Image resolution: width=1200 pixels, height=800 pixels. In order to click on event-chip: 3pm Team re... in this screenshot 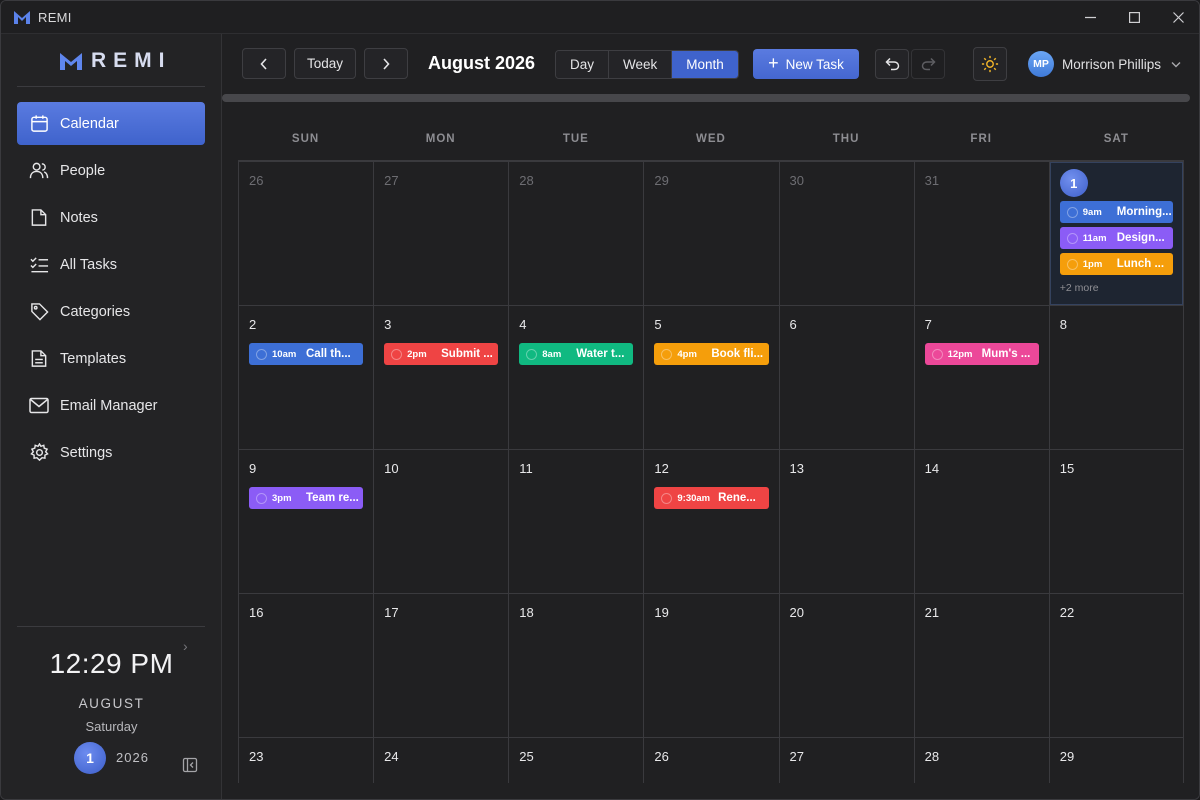, I will do `click(306, 498)`.